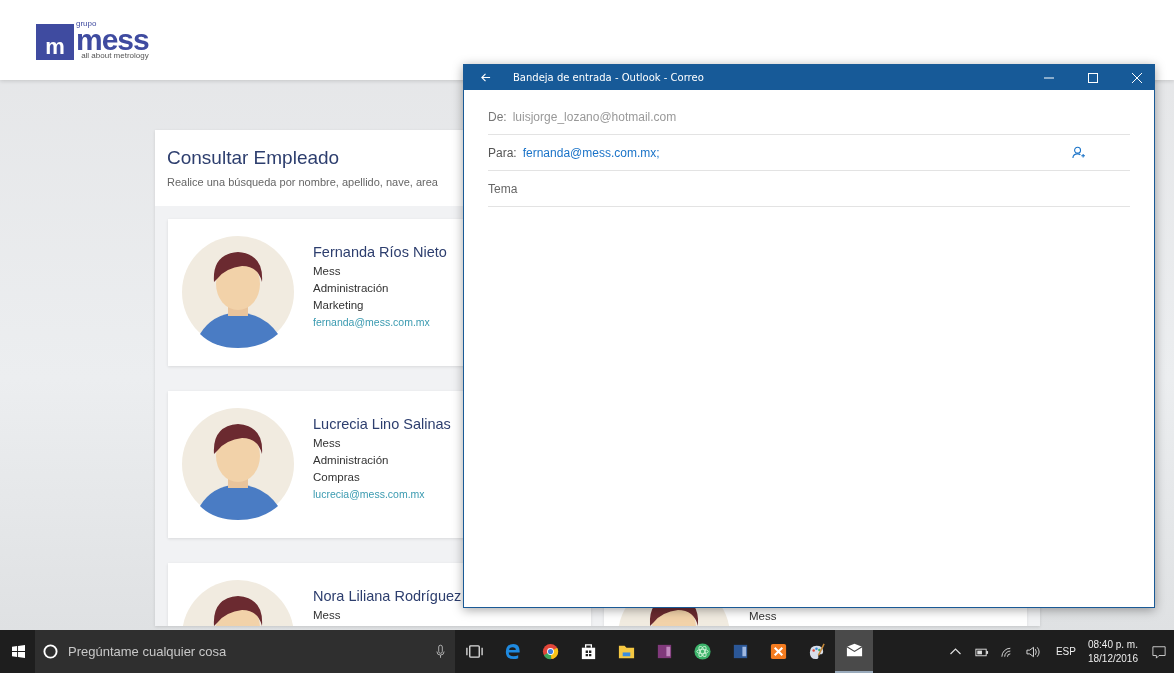  I want to click on search-bar: Pregúntame cualquier cosa, so click(245, 651).